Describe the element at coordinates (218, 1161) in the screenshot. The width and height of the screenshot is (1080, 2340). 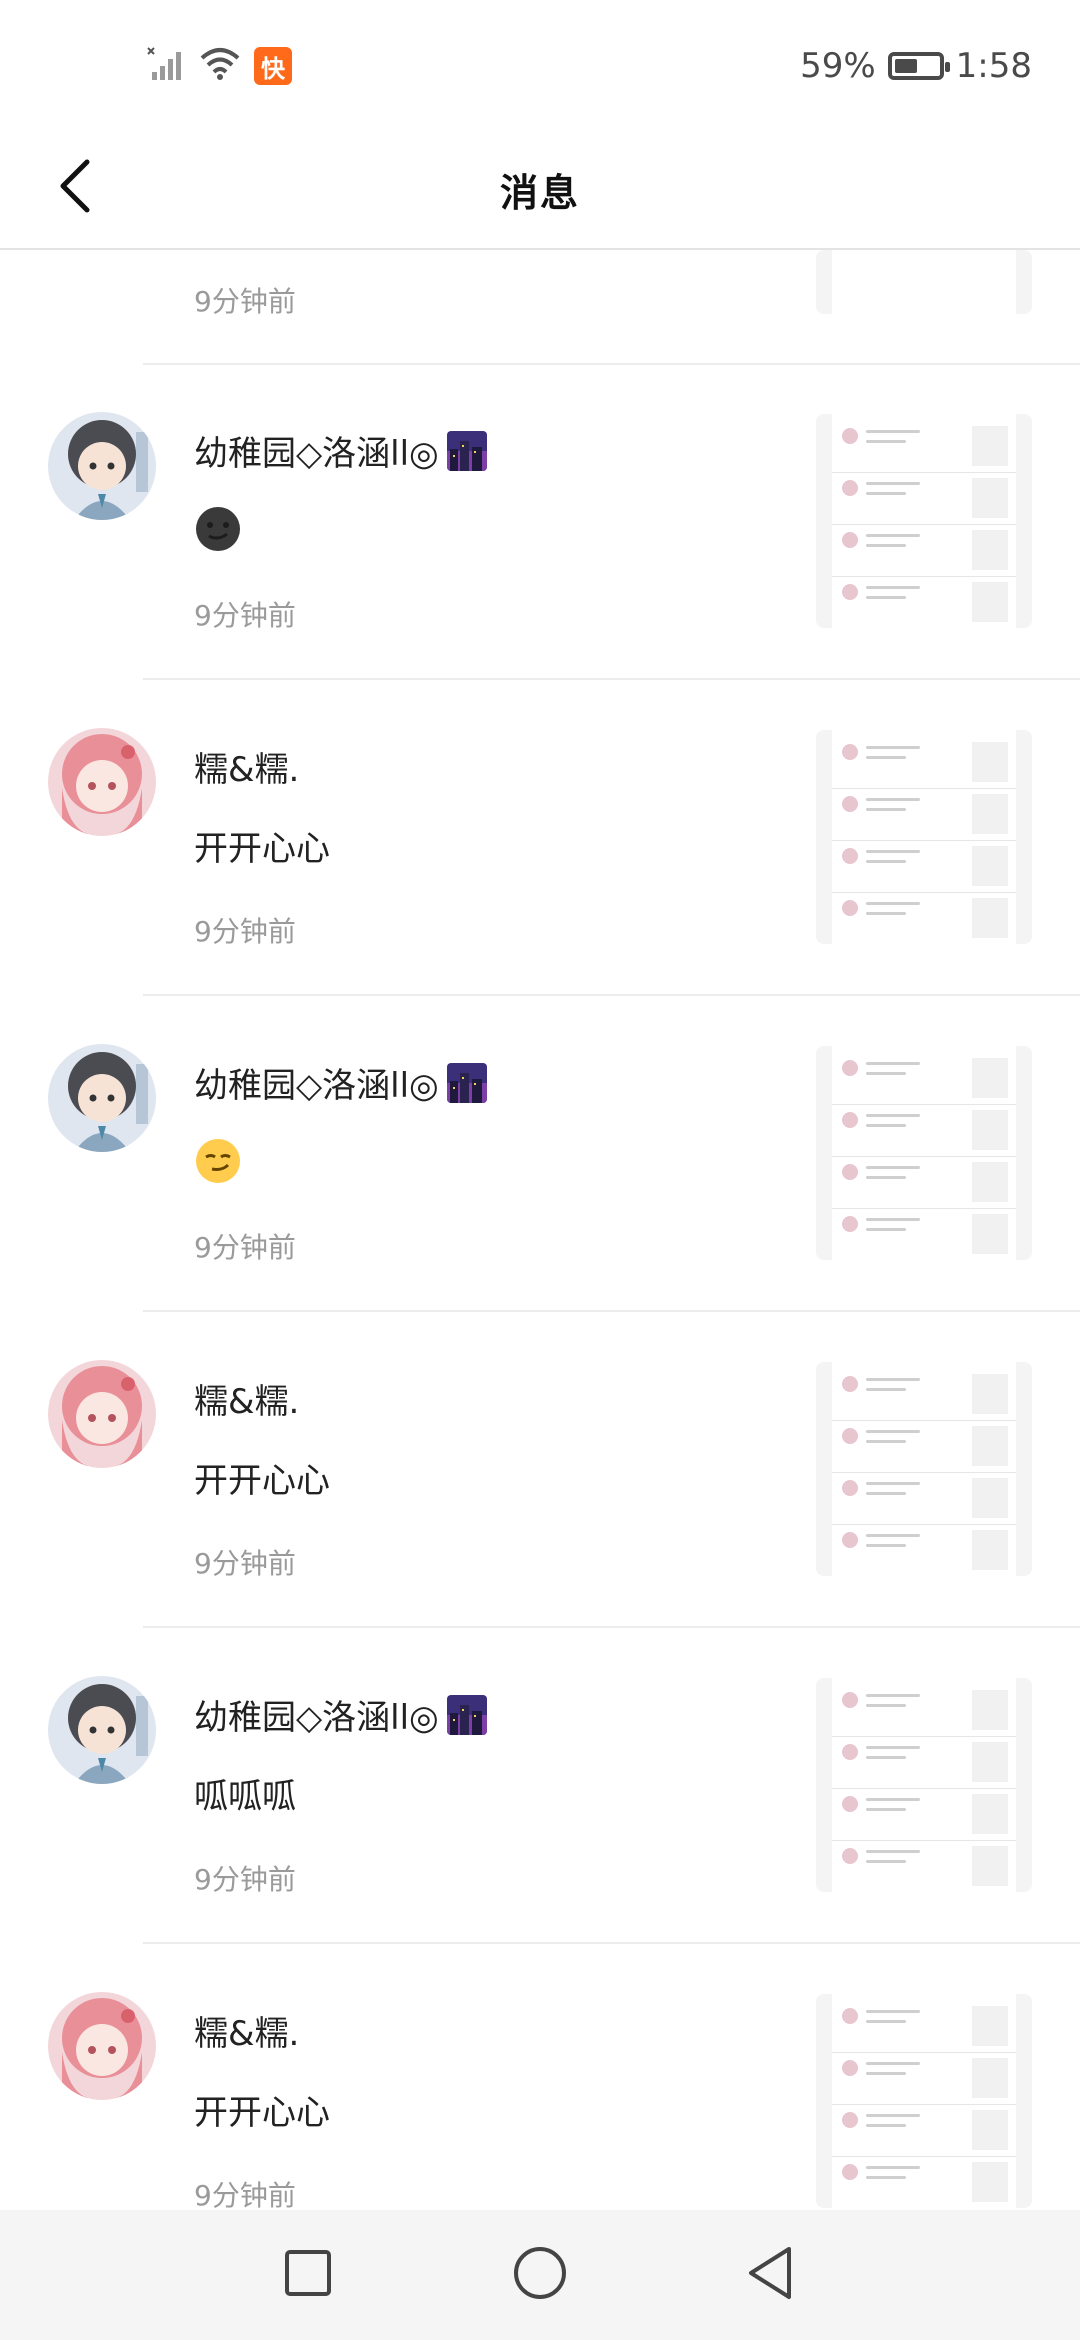
I see `message-content` at that location.